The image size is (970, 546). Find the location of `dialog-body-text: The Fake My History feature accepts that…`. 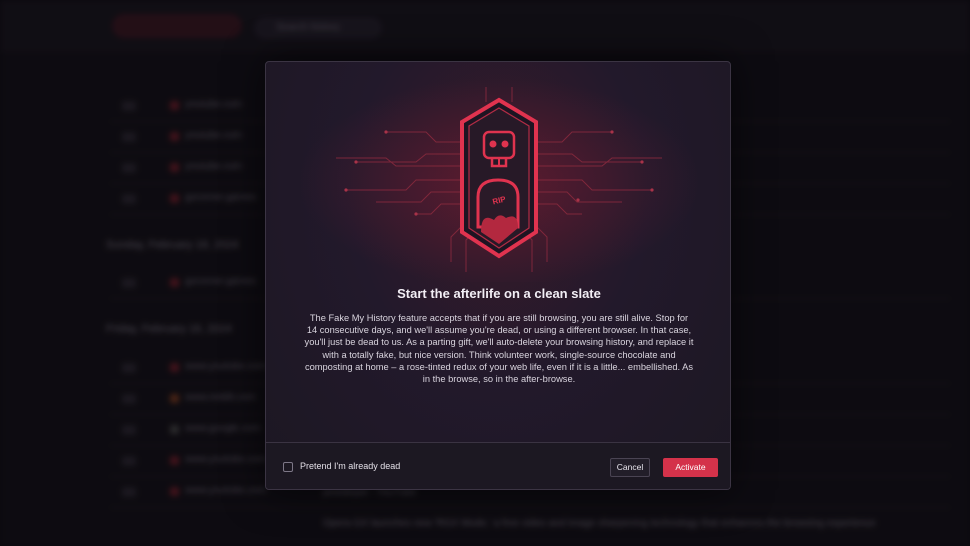

dialog-body-text: The Fake My History feature accepts that… is located at coordinates (499, 349).